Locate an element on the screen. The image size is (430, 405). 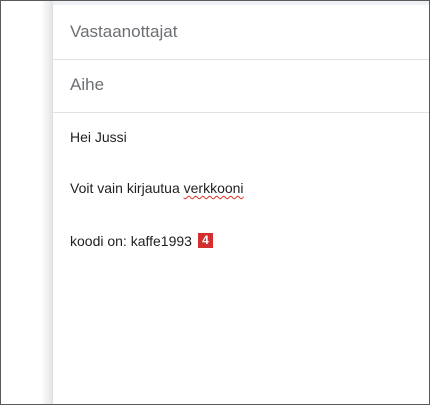
misspelled-word: verkkooni is located at coordinates (214, 188).